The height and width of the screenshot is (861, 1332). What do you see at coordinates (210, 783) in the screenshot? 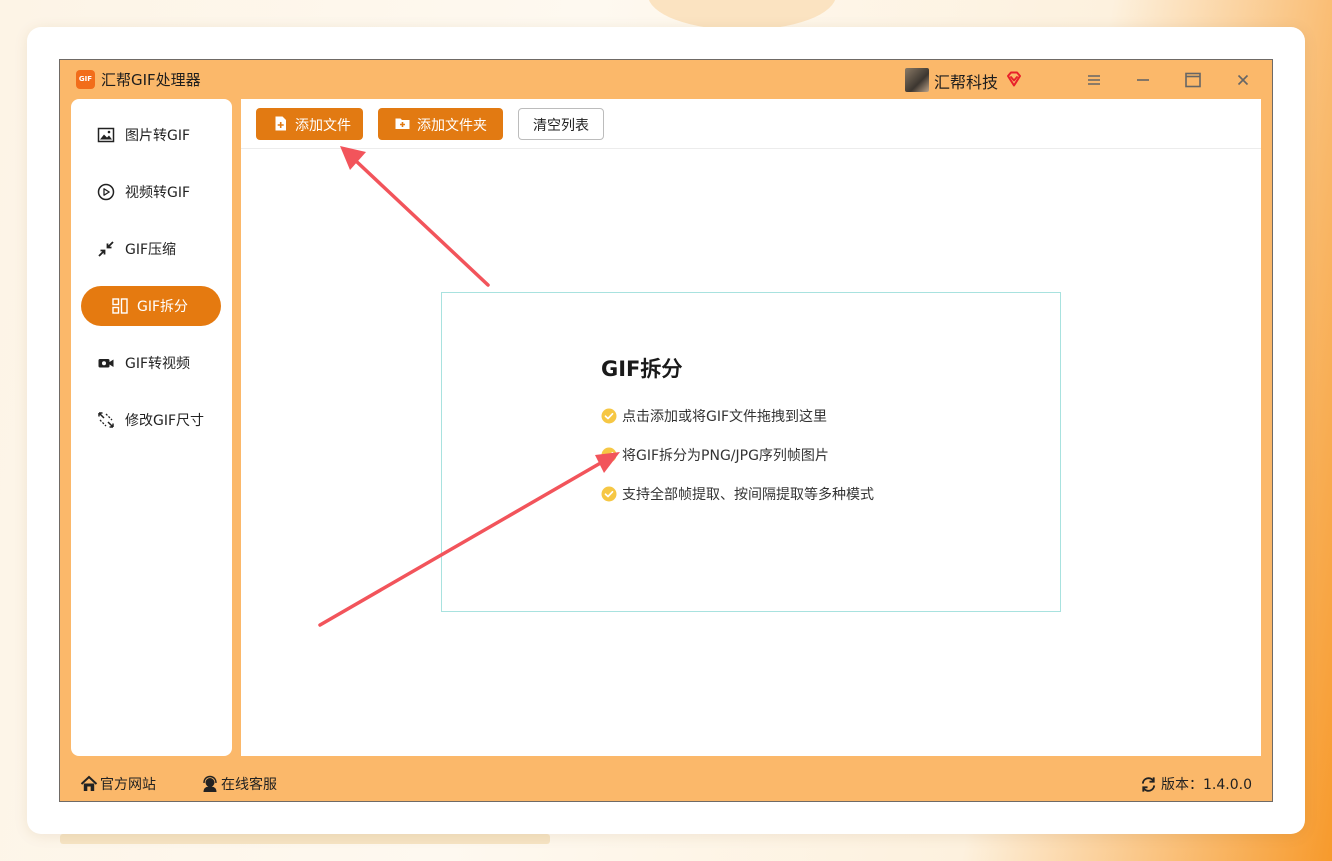
I see `headset-icon` at bounding box center [210, 783].